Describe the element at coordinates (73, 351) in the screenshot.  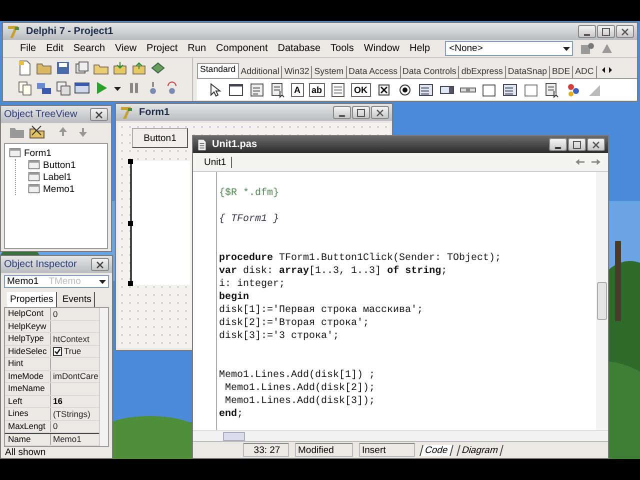
I see `property-value: True` at that location.